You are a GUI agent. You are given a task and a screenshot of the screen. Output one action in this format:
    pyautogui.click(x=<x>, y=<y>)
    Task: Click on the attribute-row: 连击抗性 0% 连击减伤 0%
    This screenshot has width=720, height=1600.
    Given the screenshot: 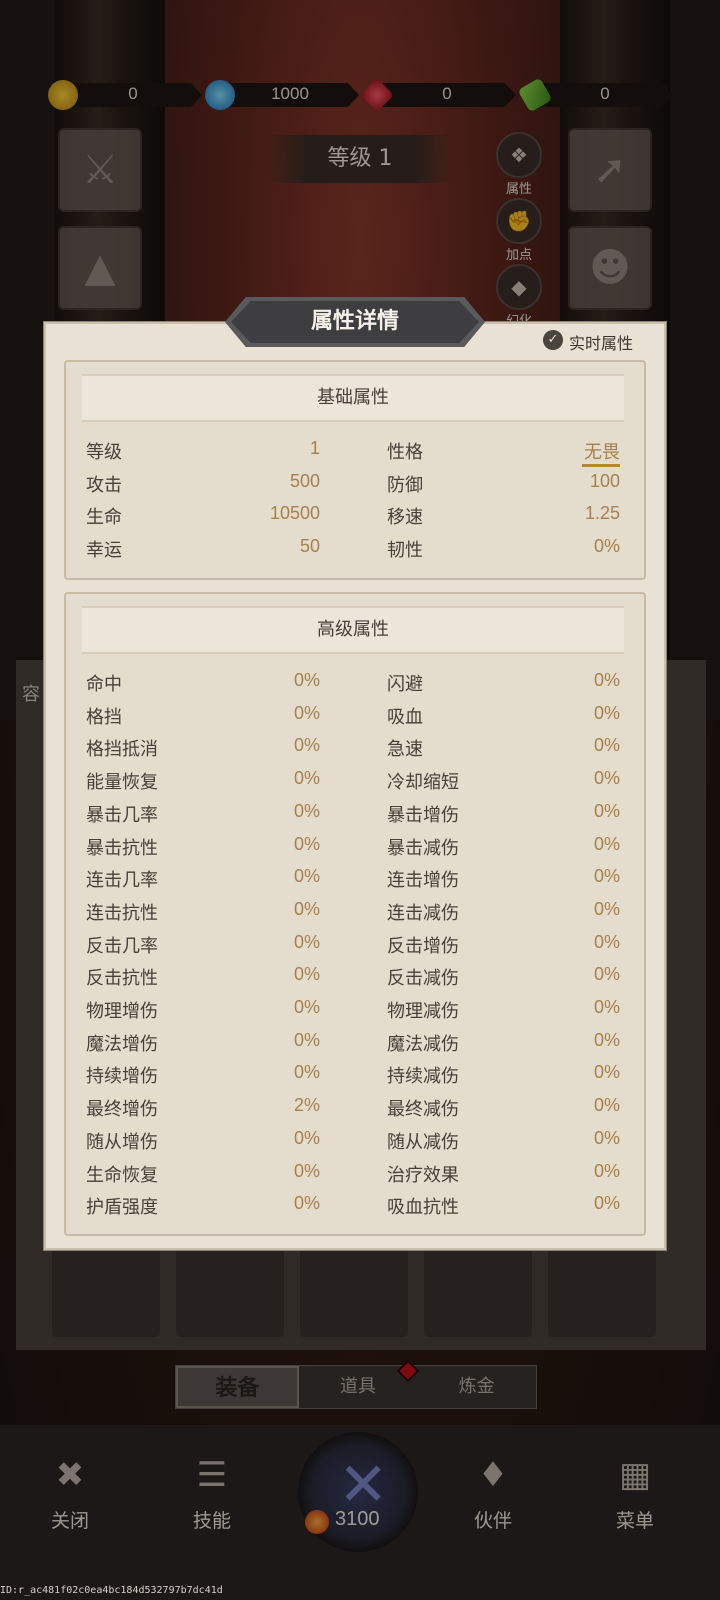 What is the action you would take?
    pyautogui.click(x=360, y=914)
    